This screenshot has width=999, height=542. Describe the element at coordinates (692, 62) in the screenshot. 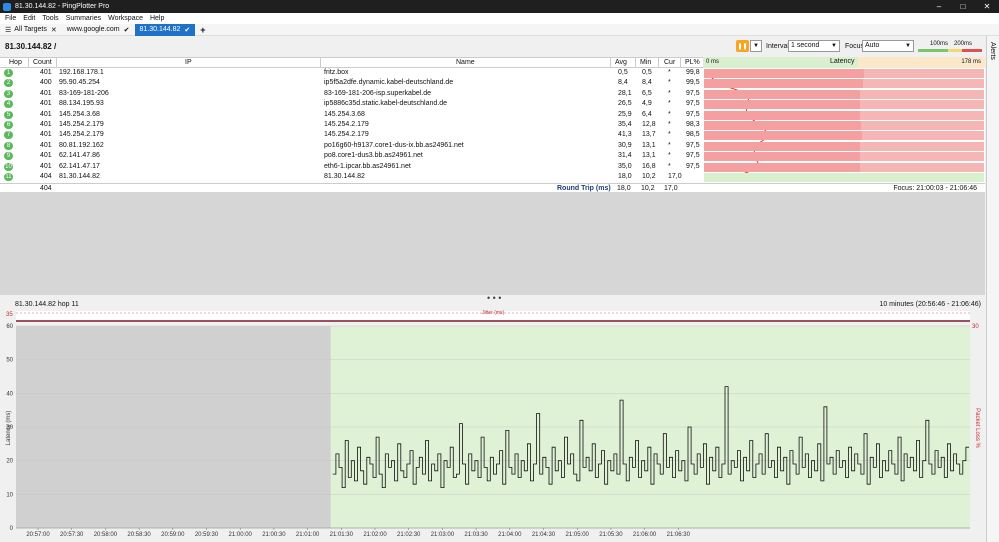

I see `col-pl: PL%` at that location.